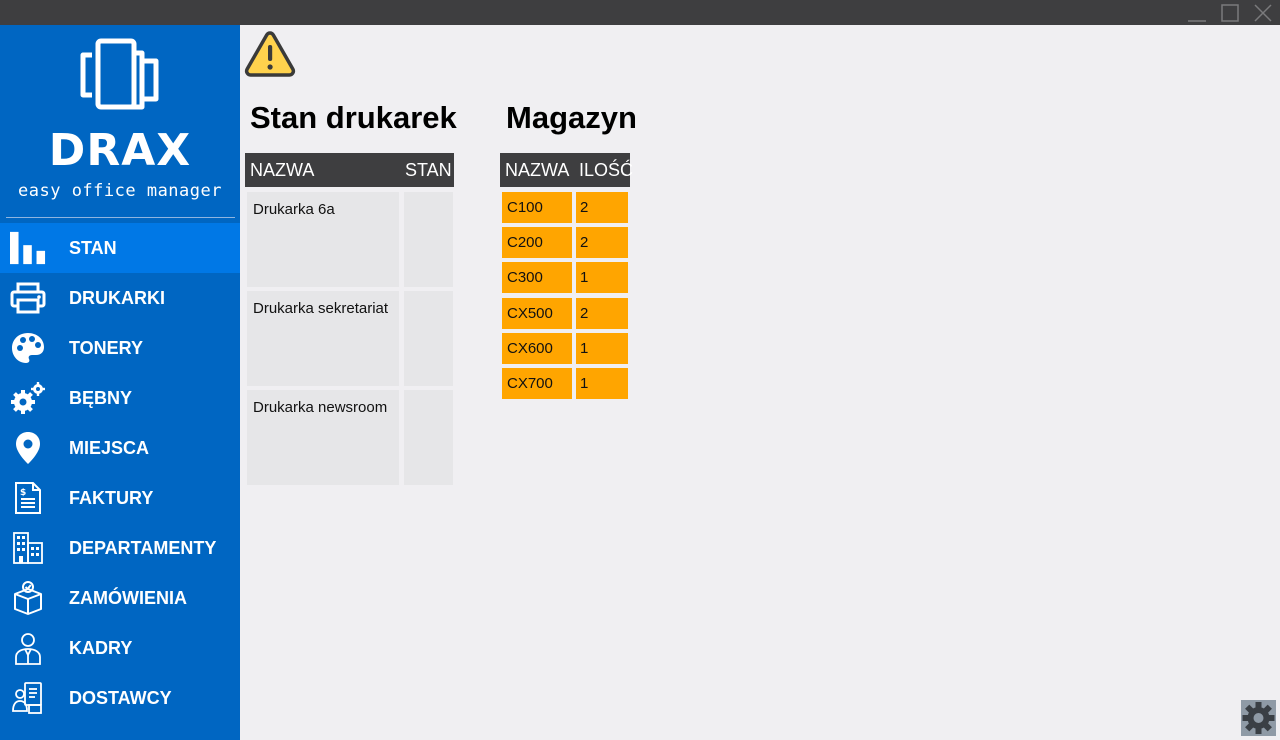  I want to click on stock-row: CX500 2, so click(565, 313).